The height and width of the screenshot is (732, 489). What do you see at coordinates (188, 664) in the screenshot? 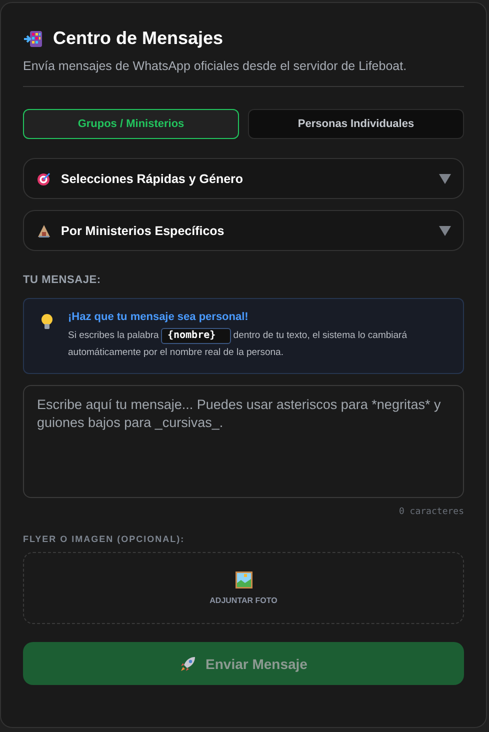
I see `rocket-icon` at bounding box center [188, 664].